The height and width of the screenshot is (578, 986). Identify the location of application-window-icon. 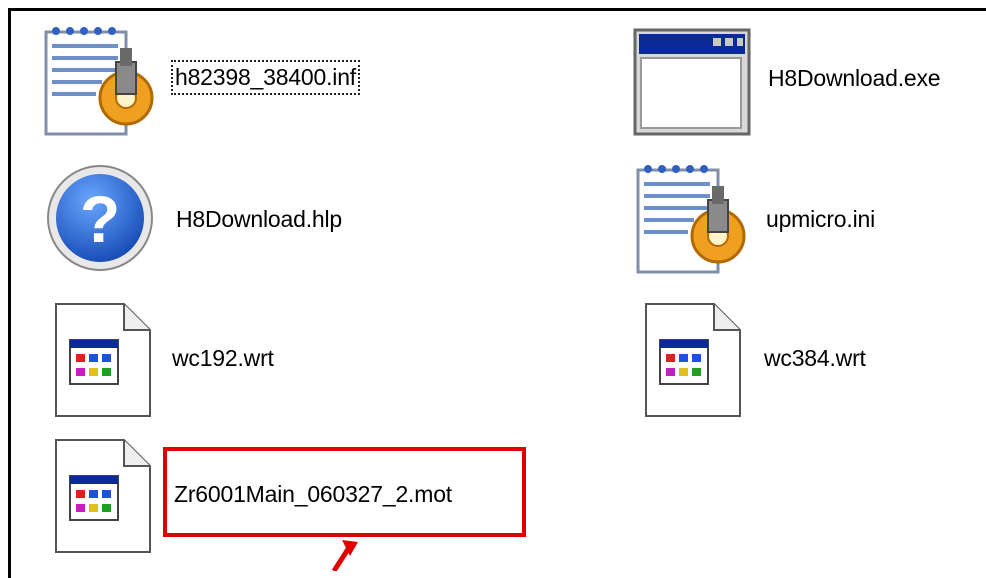
(692, 82).